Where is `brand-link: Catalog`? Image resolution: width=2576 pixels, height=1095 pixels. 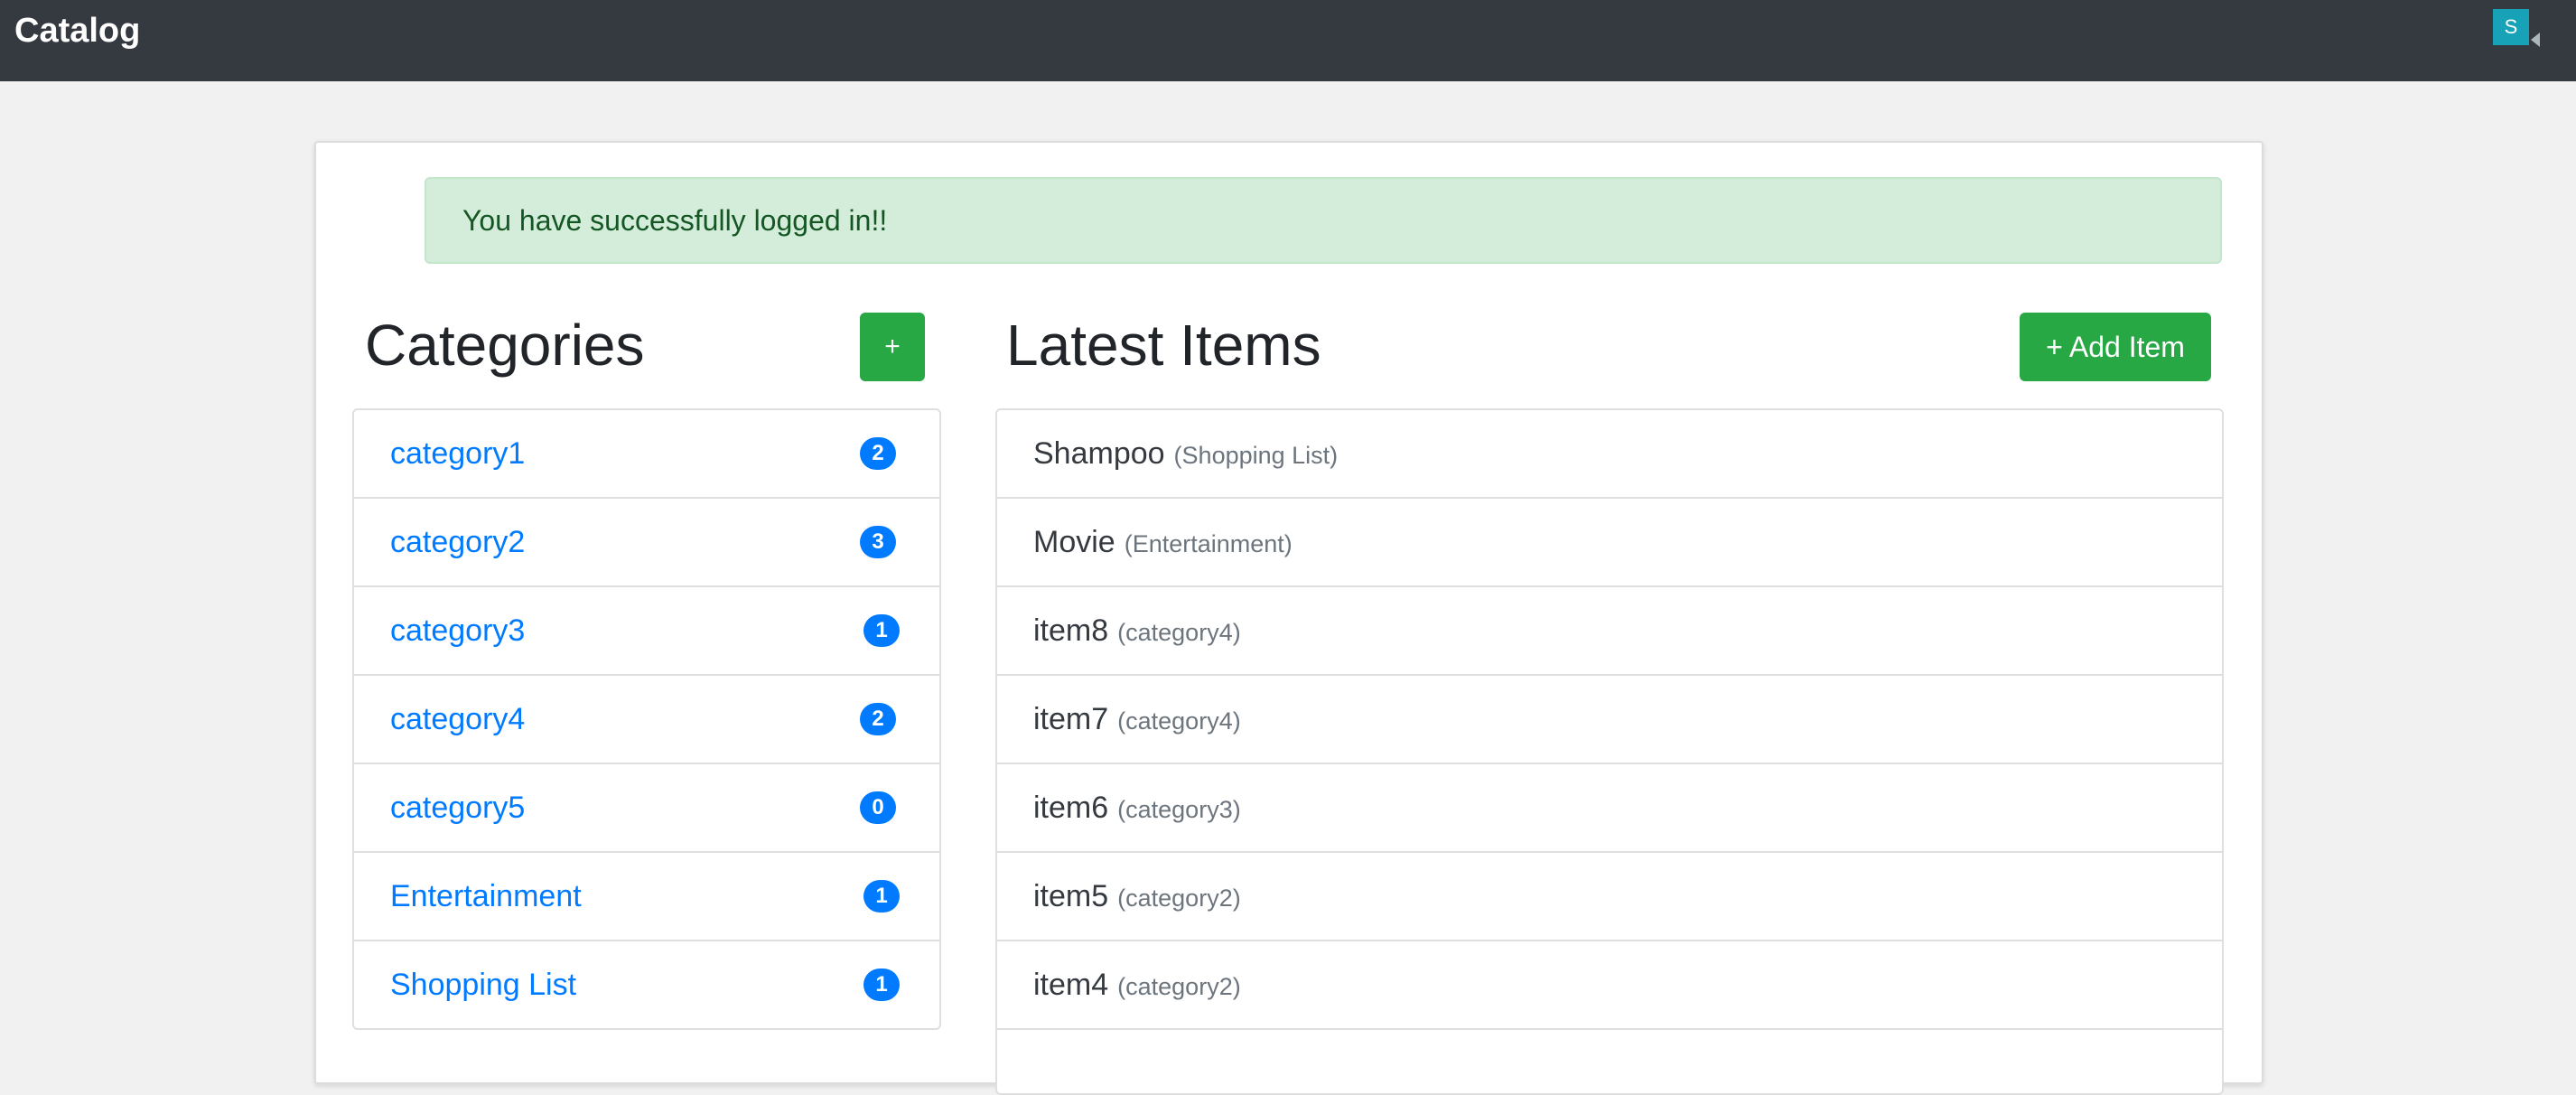
brand-link: Catalog is located at coordinates (77, 30).